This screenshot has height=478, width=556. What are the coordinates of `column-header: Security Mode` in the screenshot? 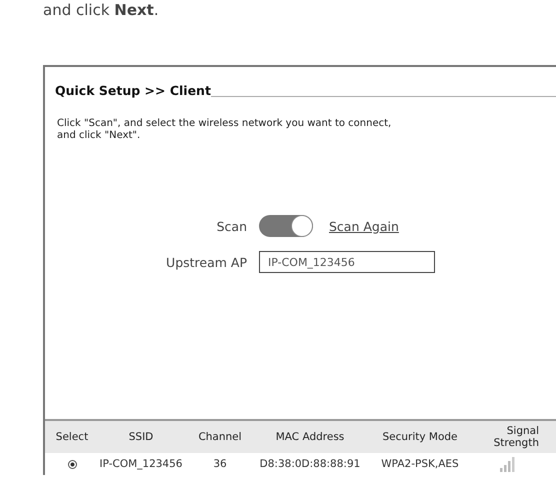 It's located at (420, 437).